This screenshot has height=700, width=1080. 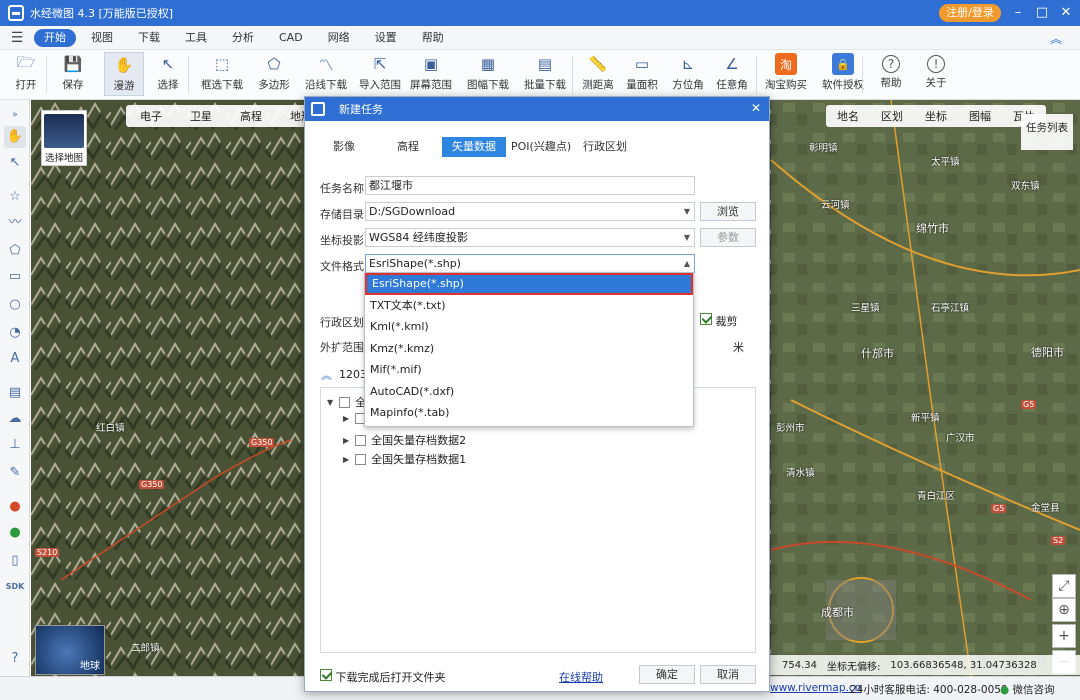 I want to click on marker-icon: ☆, so click(x=15, y=197).